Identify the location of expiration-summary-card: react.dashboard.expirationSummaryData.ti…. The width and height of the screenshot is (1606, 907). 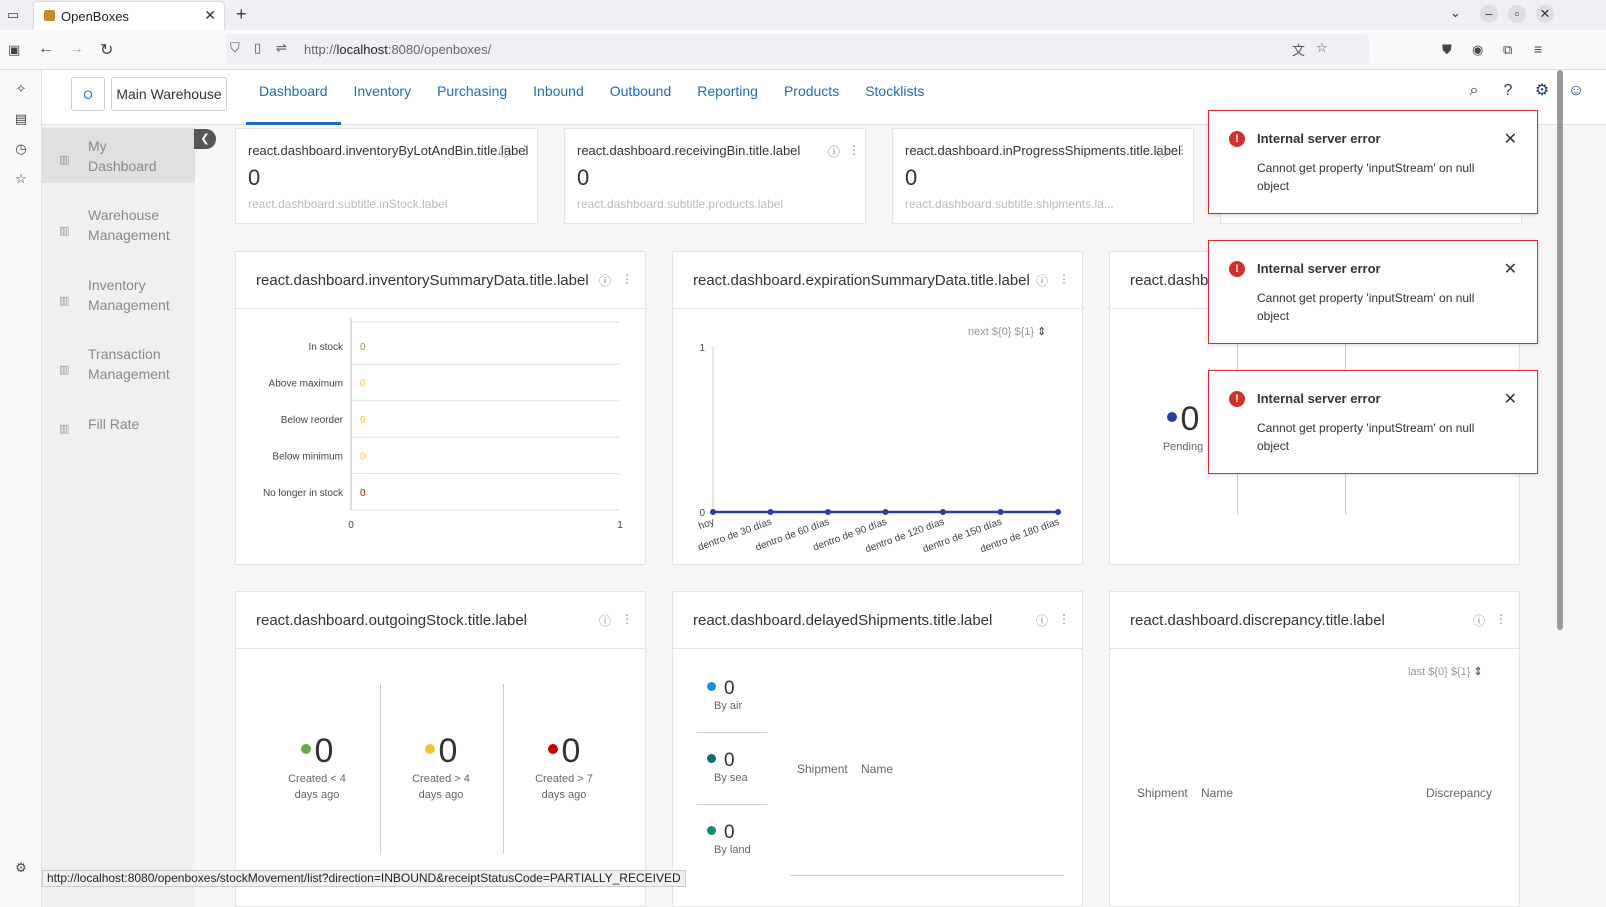
(877, 408).